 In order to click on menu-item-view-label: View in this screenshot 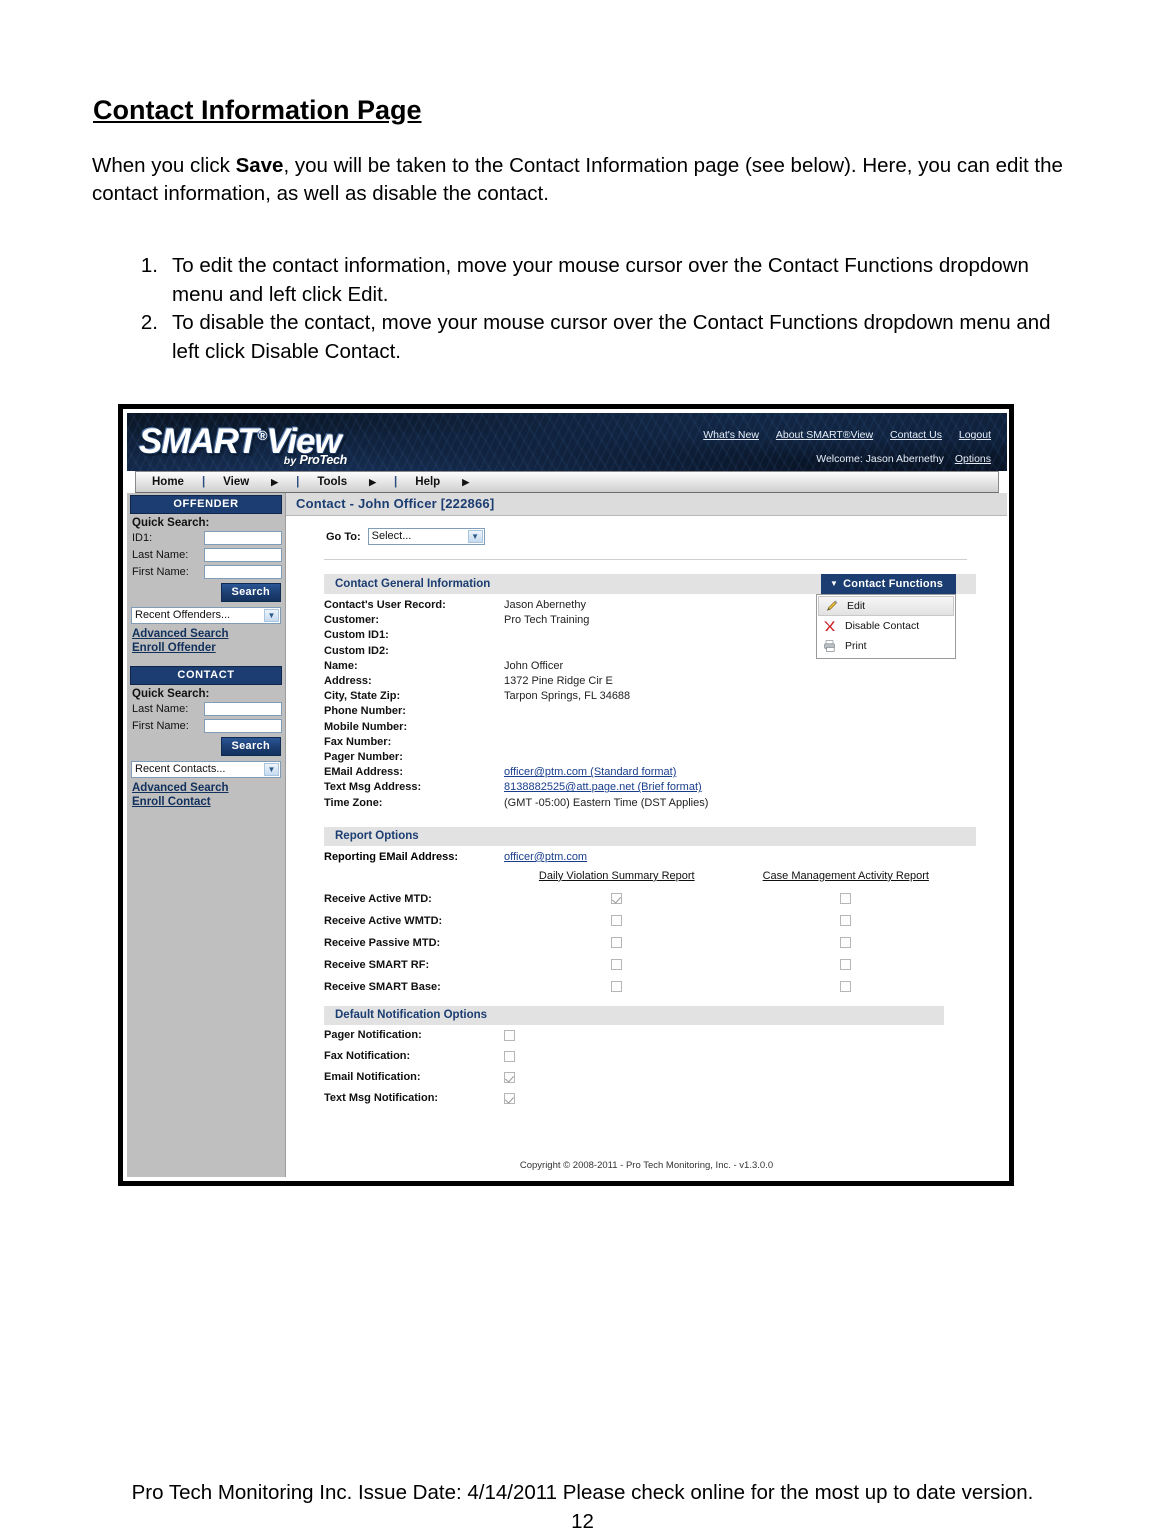, I will do `click(236, 482)`.